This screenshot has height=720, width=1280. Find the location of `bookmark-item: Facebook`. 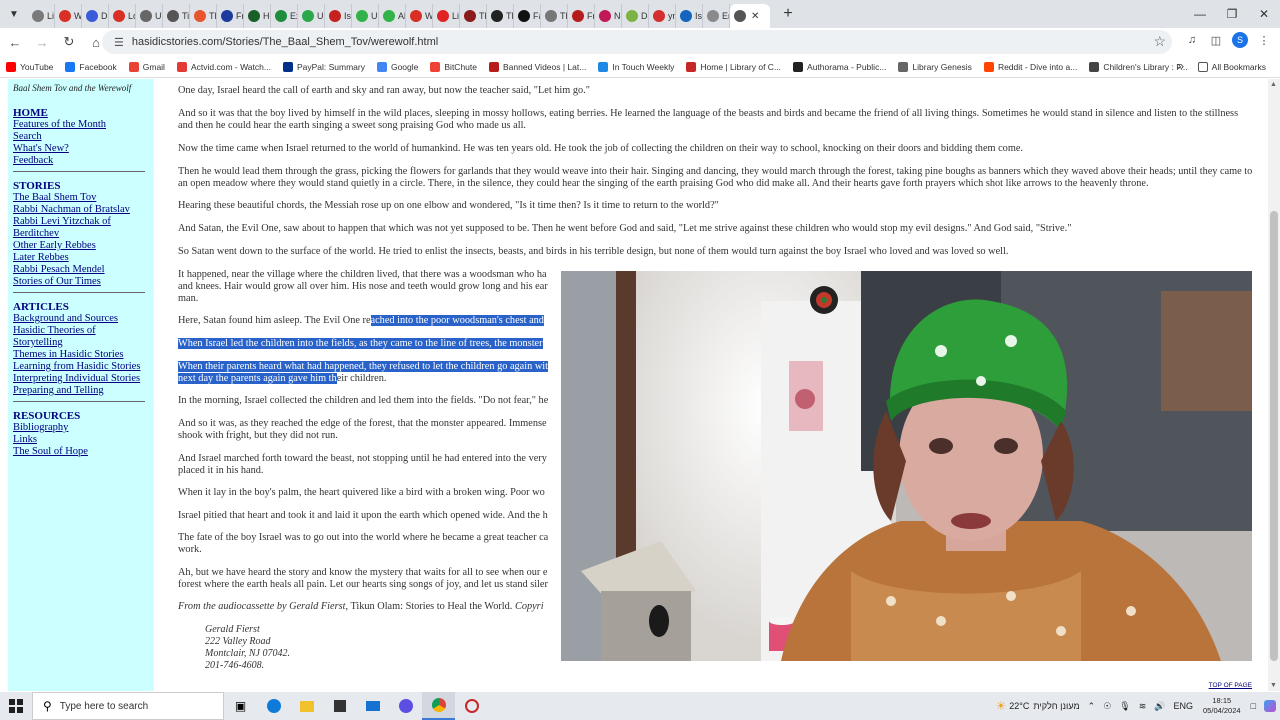

bookmark-item: Facebook is located at coordinates (90, 67).